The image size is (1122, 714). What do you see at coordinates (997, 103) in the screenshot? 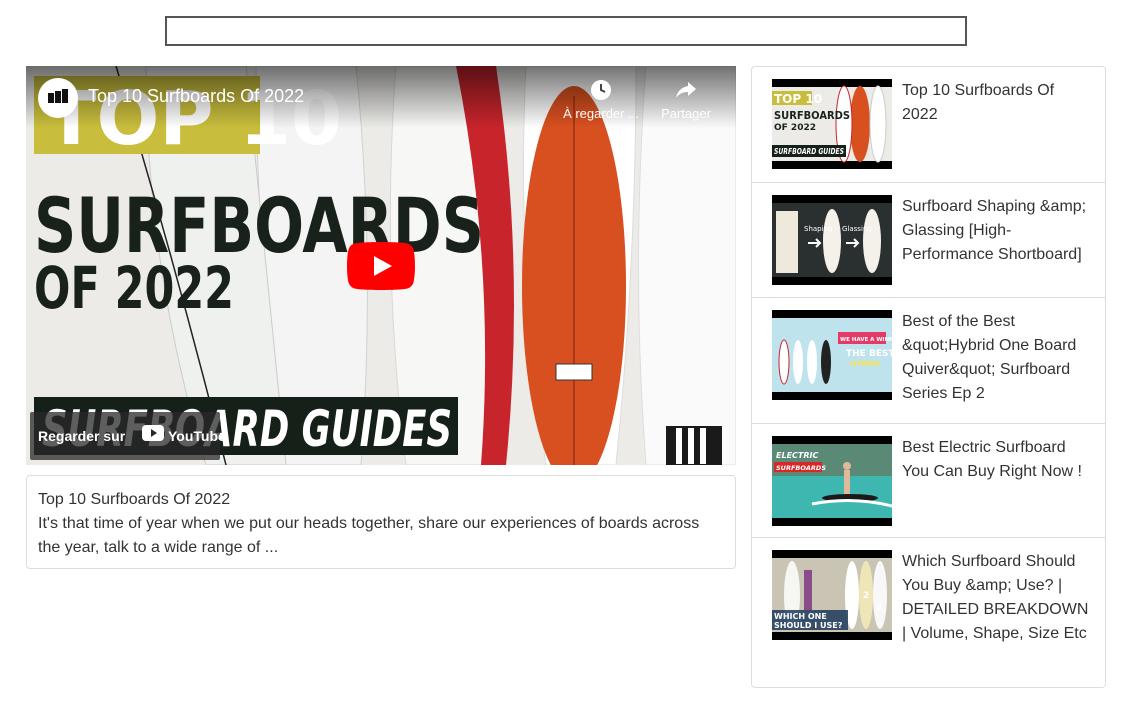
I see `playlist-item-title: Top 10 Surfboards Of 2022` at bounding box center [997, 103].